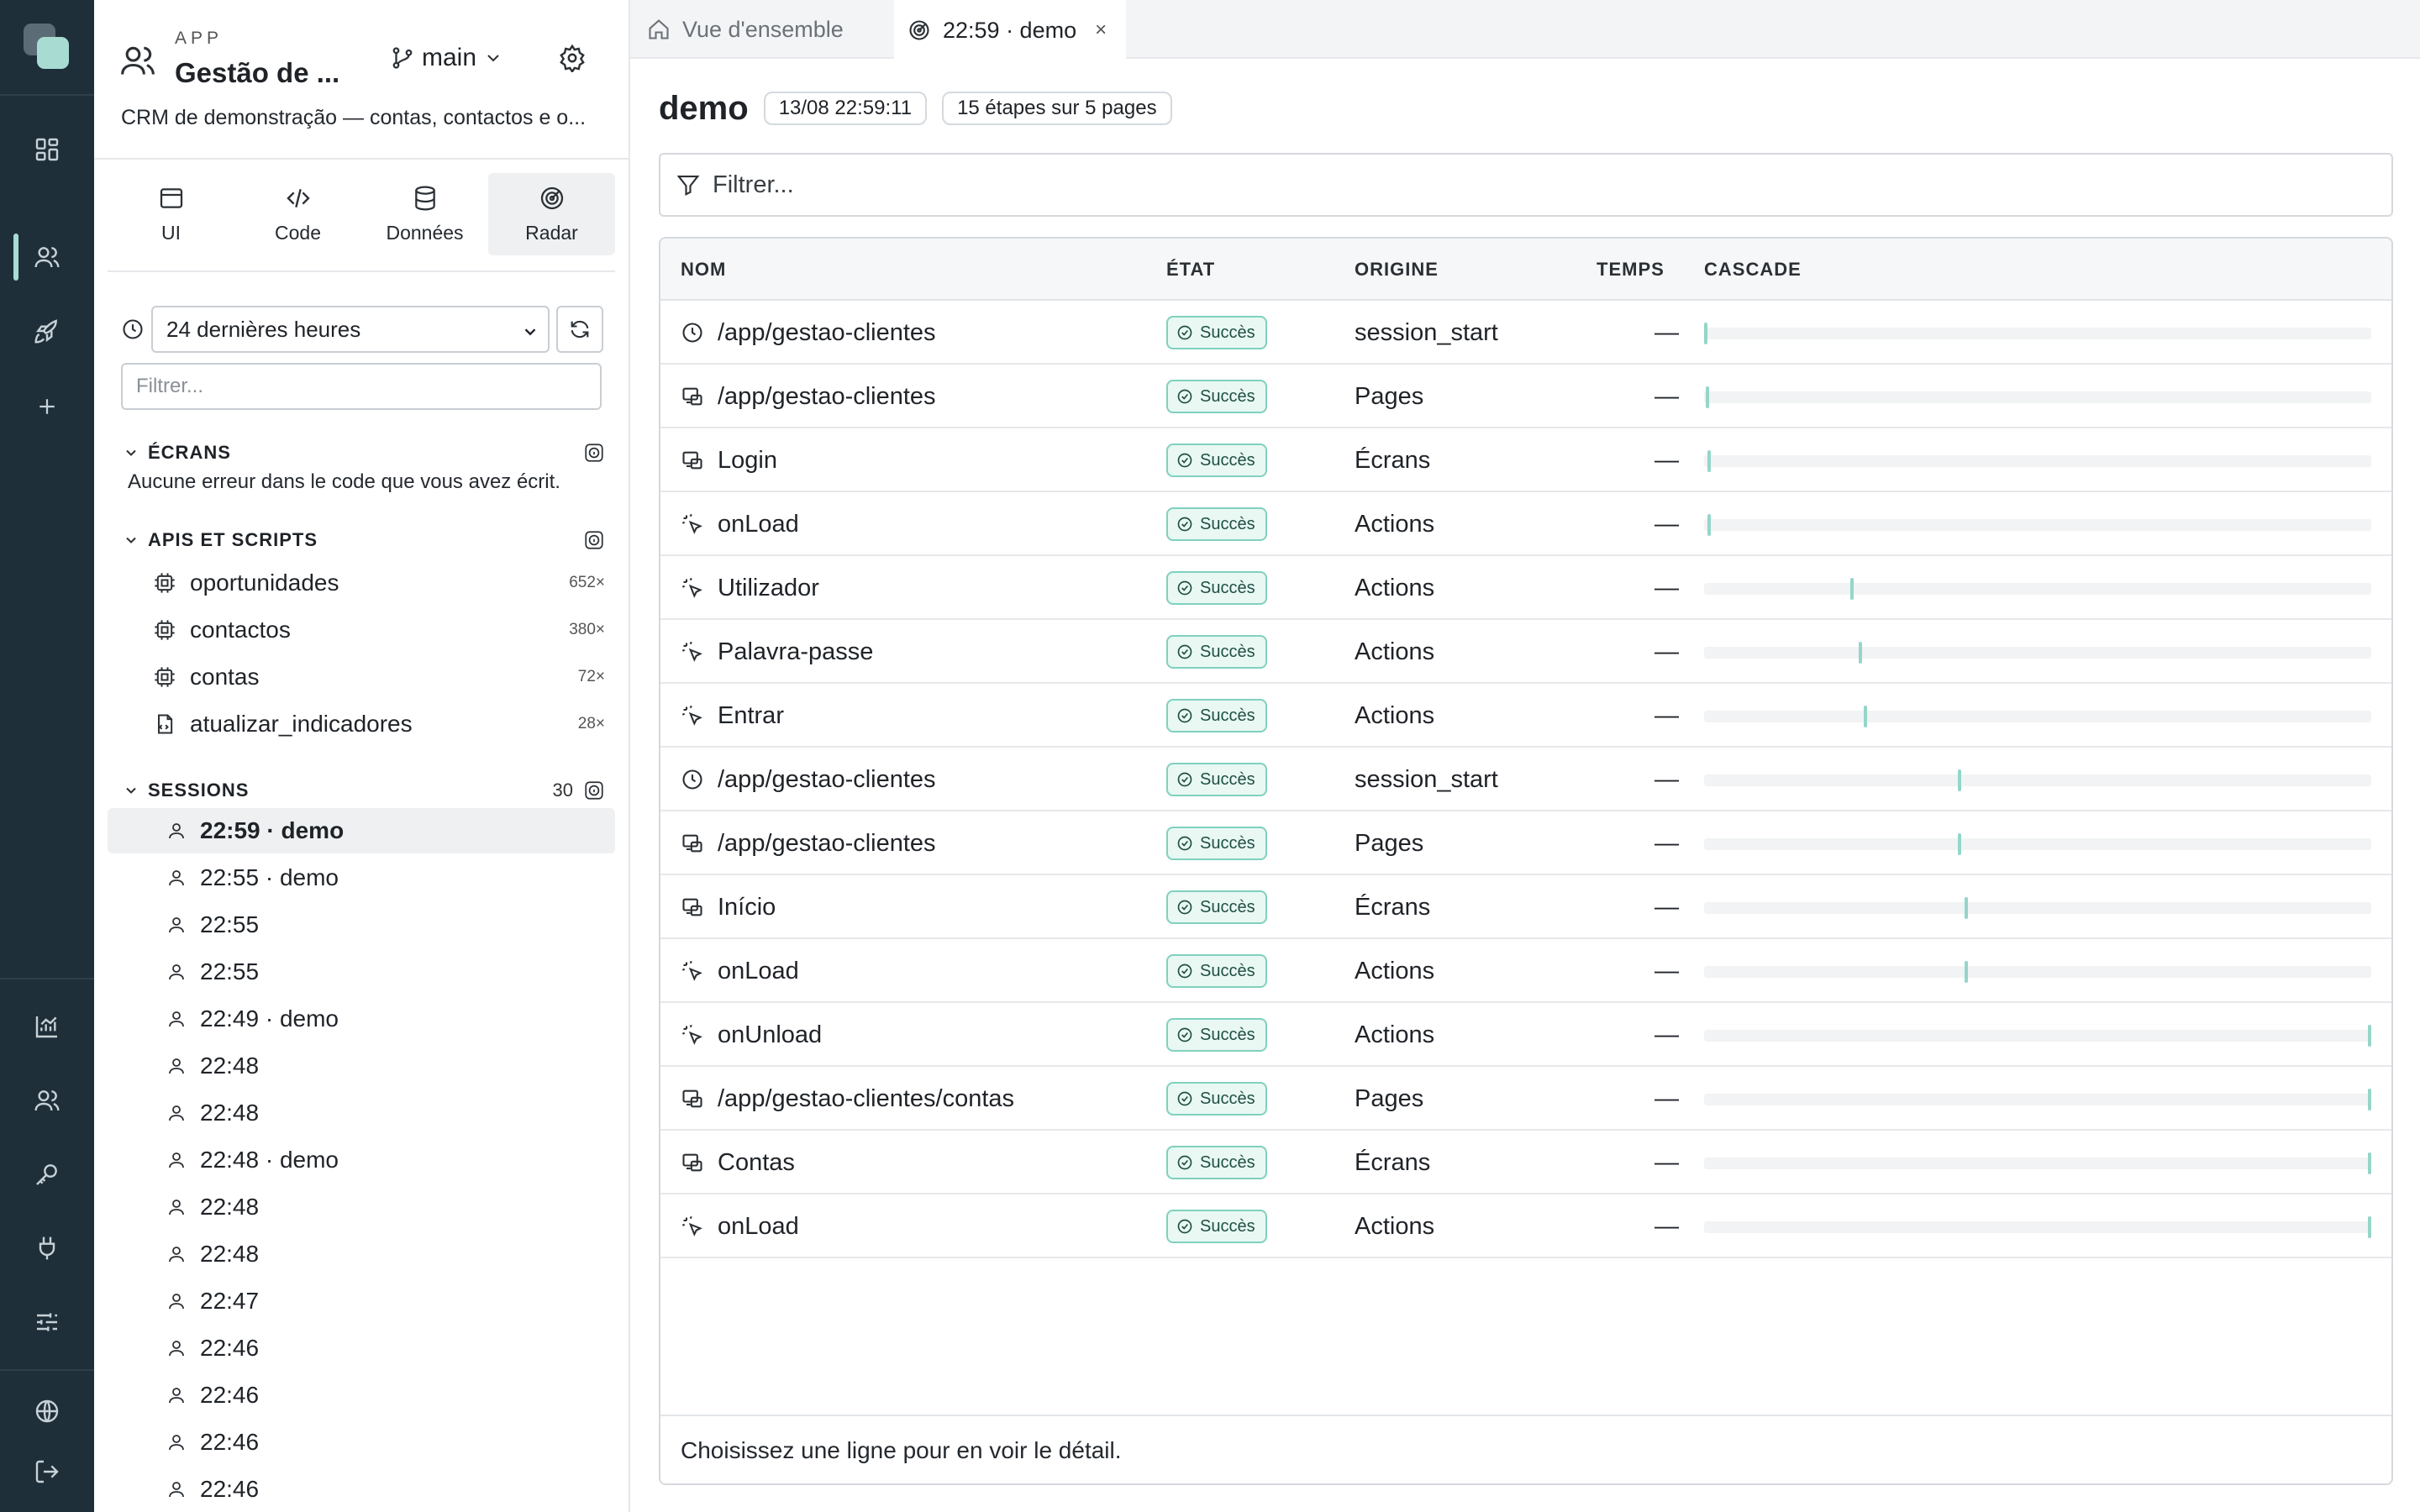  Describe the element at coordinates (1393, 907) in the screenshot. I see `step-origin: Écrans` at that location.